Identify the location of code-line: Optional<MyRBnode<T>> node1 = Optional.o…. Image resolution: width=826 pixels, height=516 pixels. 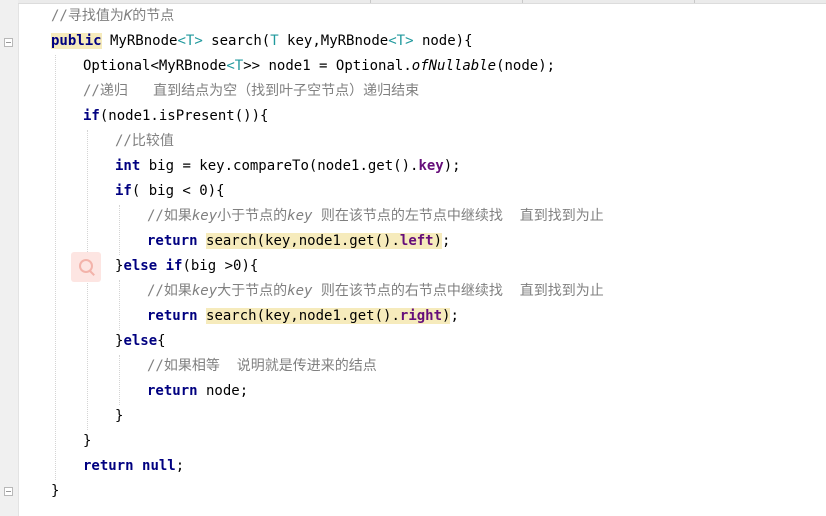
(319, 66).